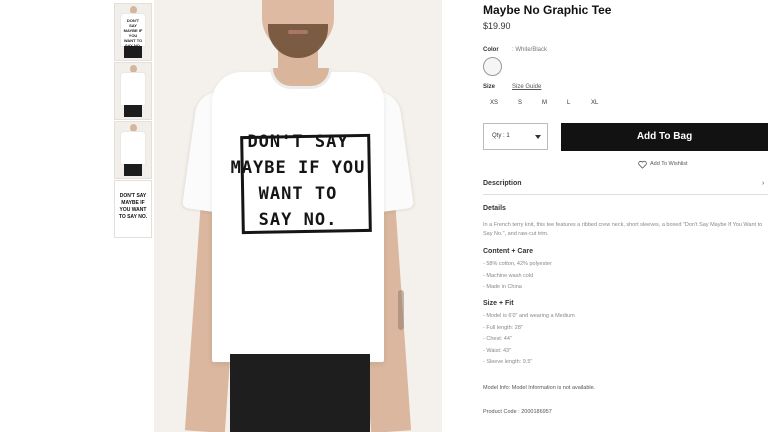 Image resolution: width=768 pixels, height=432 pixels. I want to click on tee-print-line: MAYBE IF YOU, so click(298, 168).